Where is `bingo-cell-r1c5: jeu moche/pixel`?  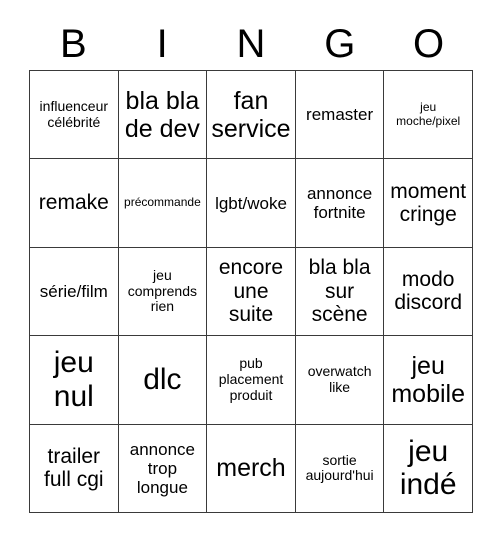 bingo-cell-r1c5: jeu moche/pixel is located at coordinates (428, 115).